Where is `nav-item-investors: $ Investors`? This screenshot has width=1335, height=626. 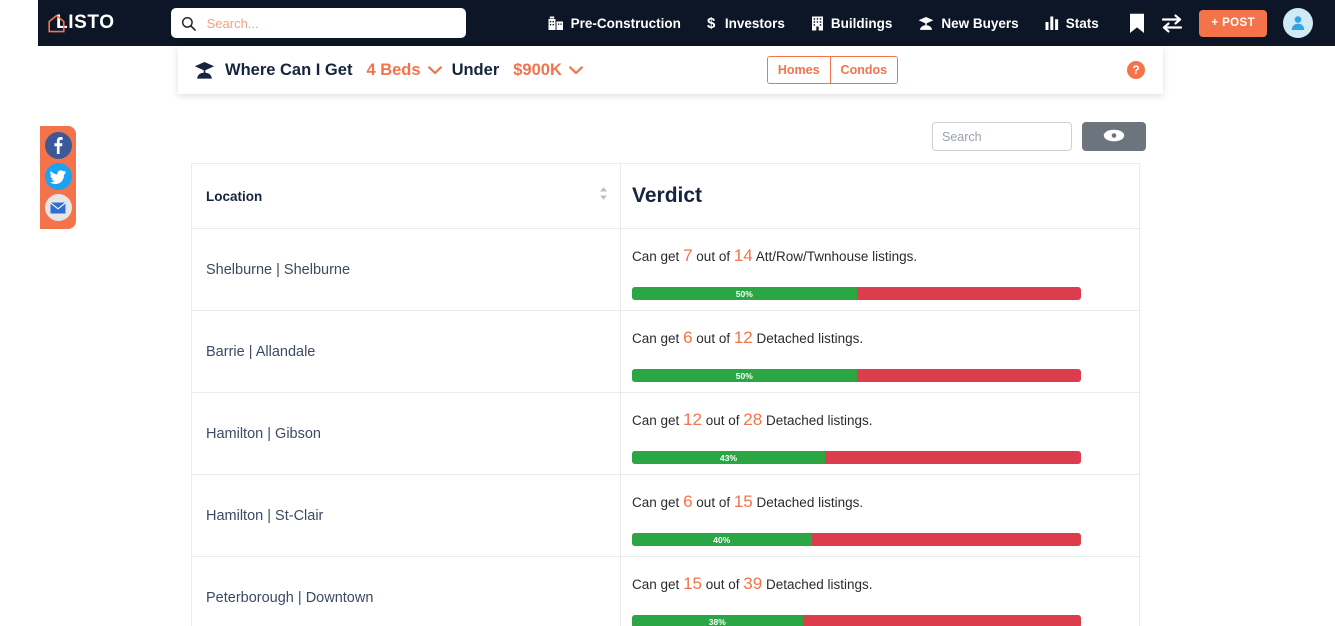
nav-item-investors: $ Investors is located at coordinates (746, 23).